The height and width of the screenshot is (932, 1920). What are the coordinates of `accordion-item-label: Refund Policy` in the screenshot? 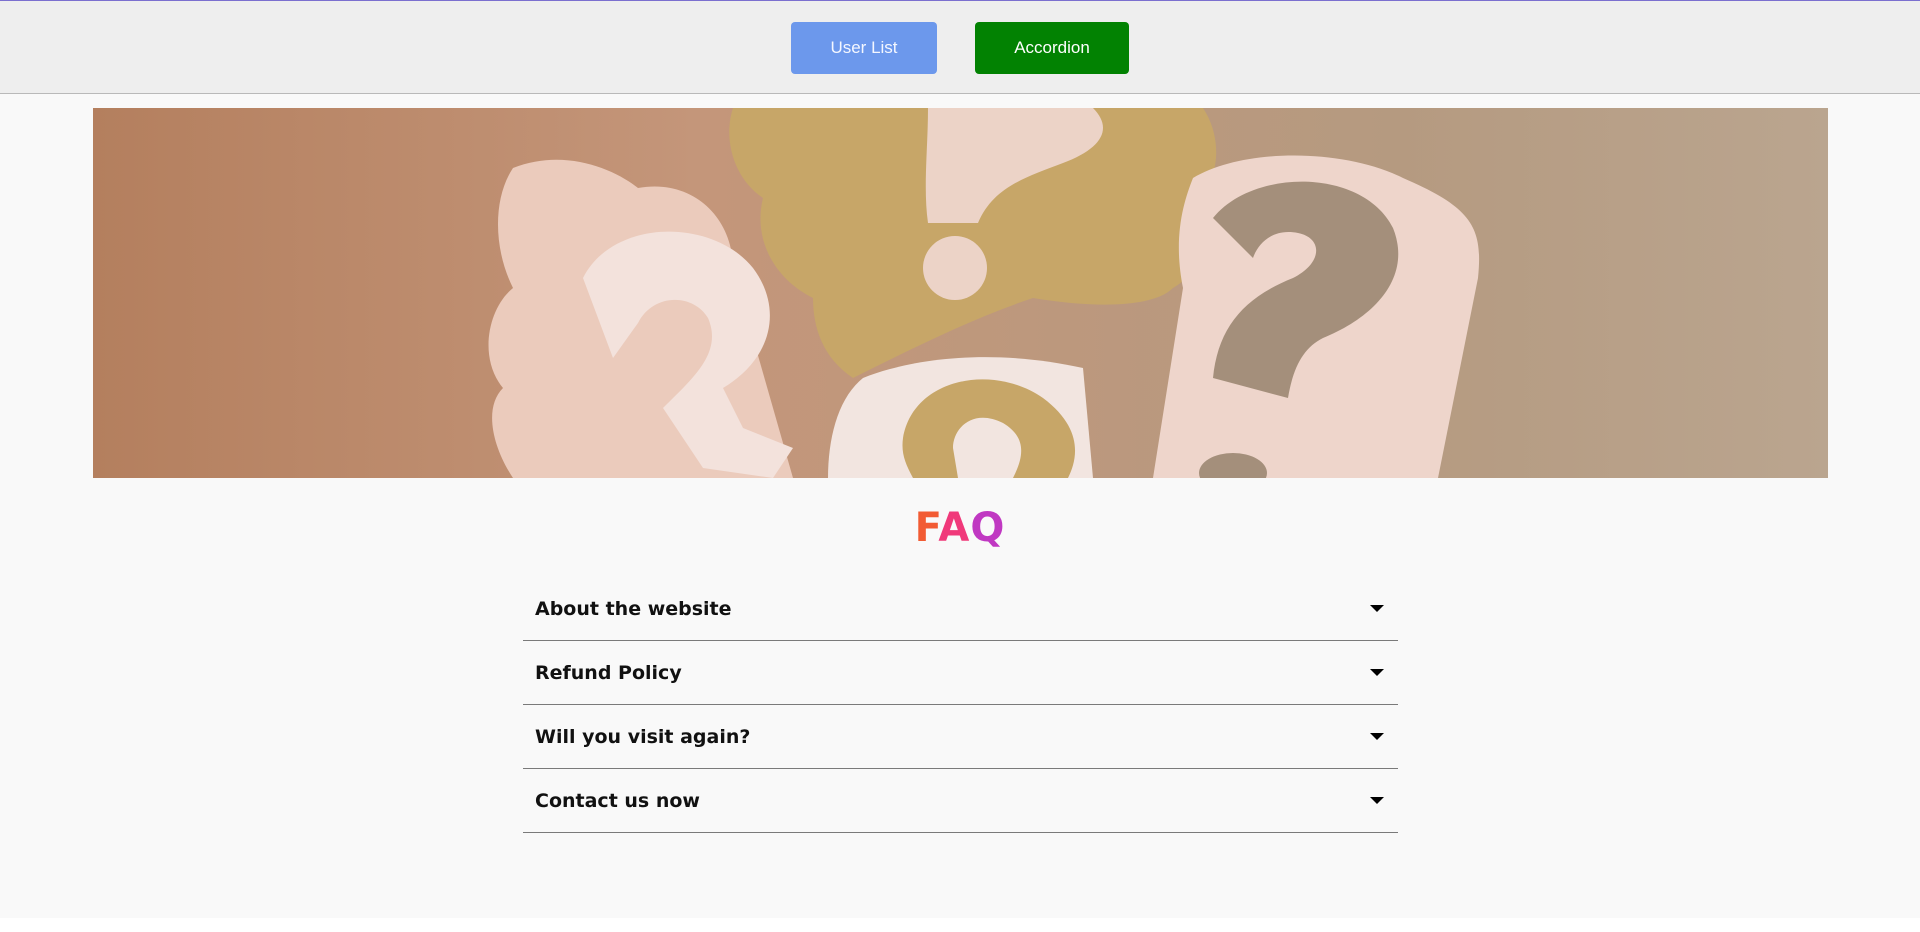 It's located at (608, 672).